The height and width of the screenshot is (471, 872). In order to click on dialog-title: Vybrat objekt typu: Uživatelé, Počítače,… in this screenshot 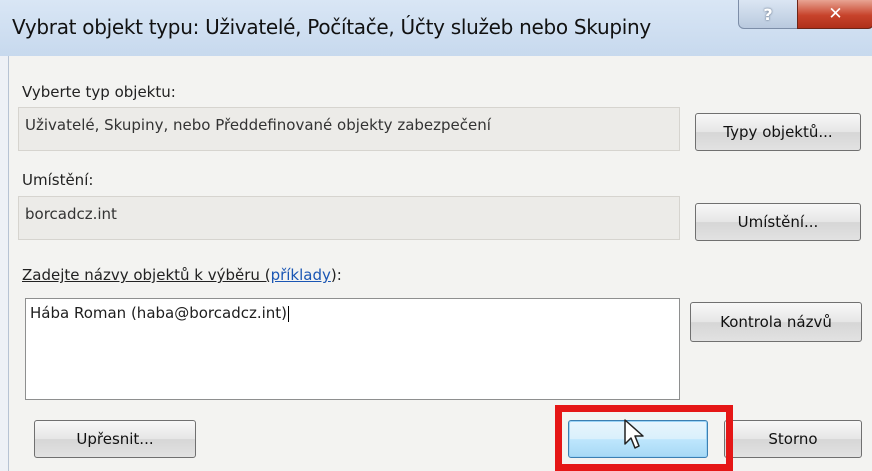, I will do `click(331, 27)`.